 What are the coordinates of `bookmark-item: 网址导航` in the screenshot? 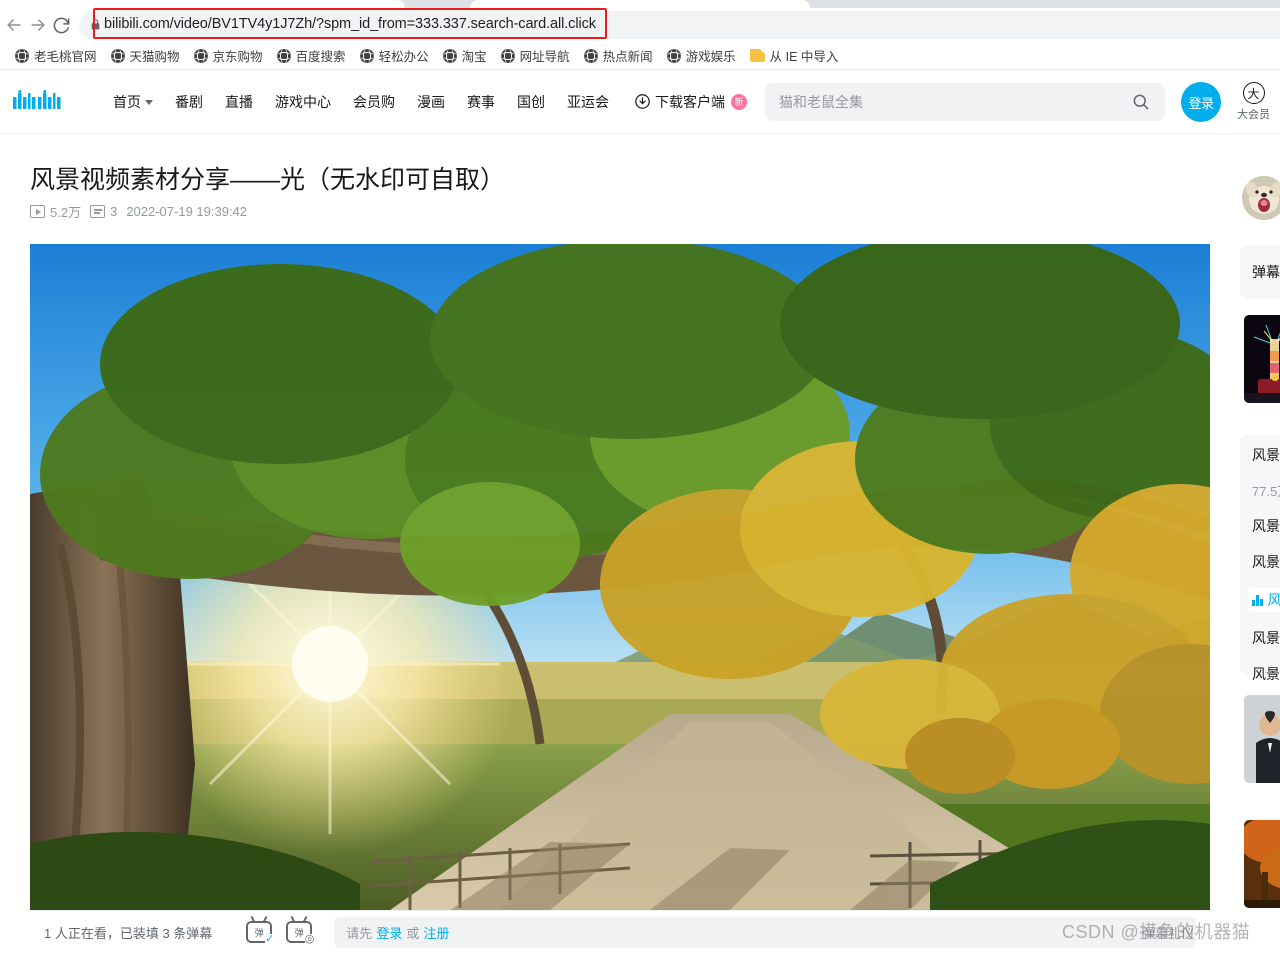 It's located at (535, 55).